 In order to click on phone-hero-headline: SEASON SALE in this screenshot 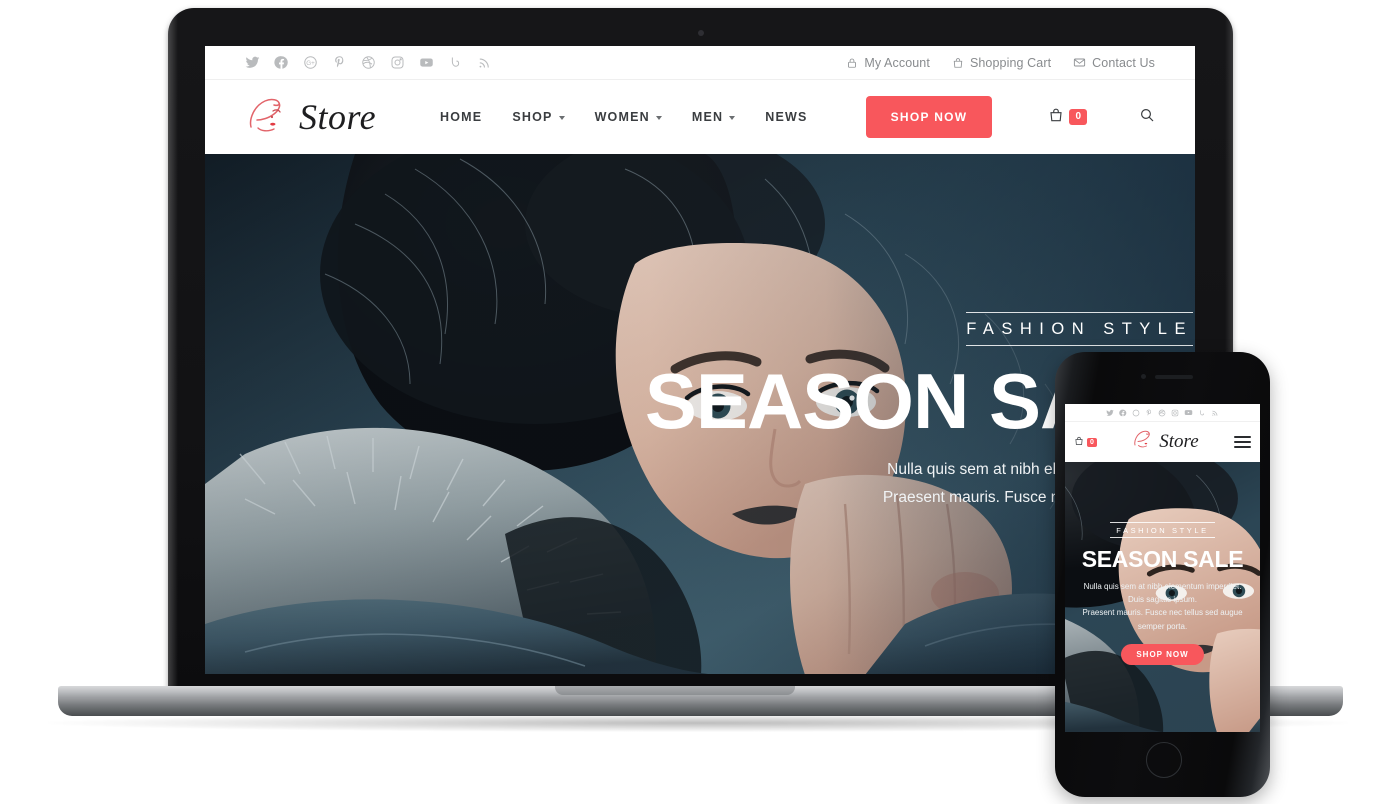, I will do `click(1162, 559)`.